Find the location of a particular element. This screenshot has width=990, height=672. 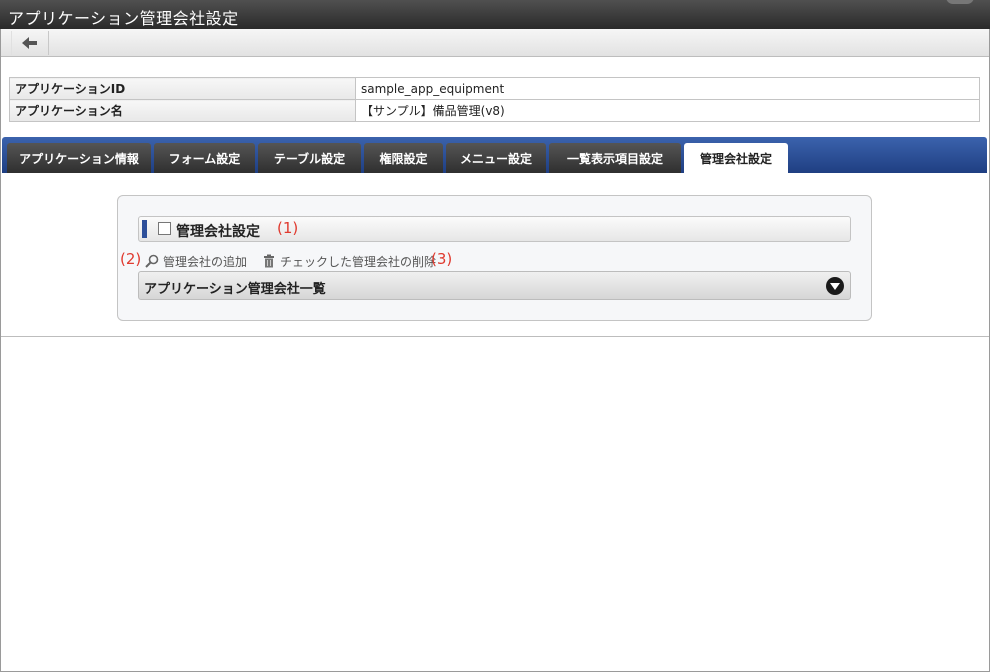

section-title: 管理会社設定 is located at coordinates (218, 232).